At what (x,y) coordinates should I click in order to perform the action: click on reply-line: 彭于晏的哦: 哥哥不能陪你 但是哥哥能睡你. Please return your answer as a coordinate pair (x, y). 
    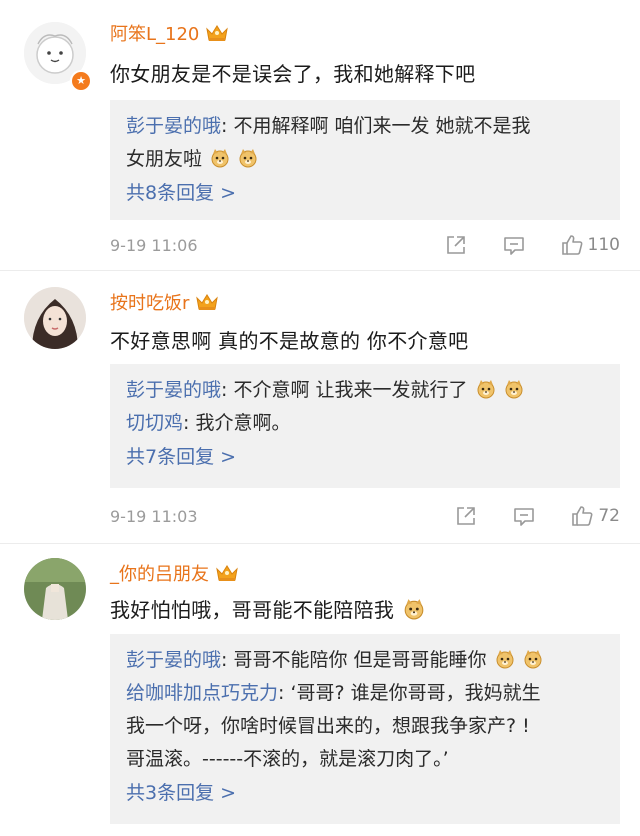
    Looking at the image, I should click on (365, 660).